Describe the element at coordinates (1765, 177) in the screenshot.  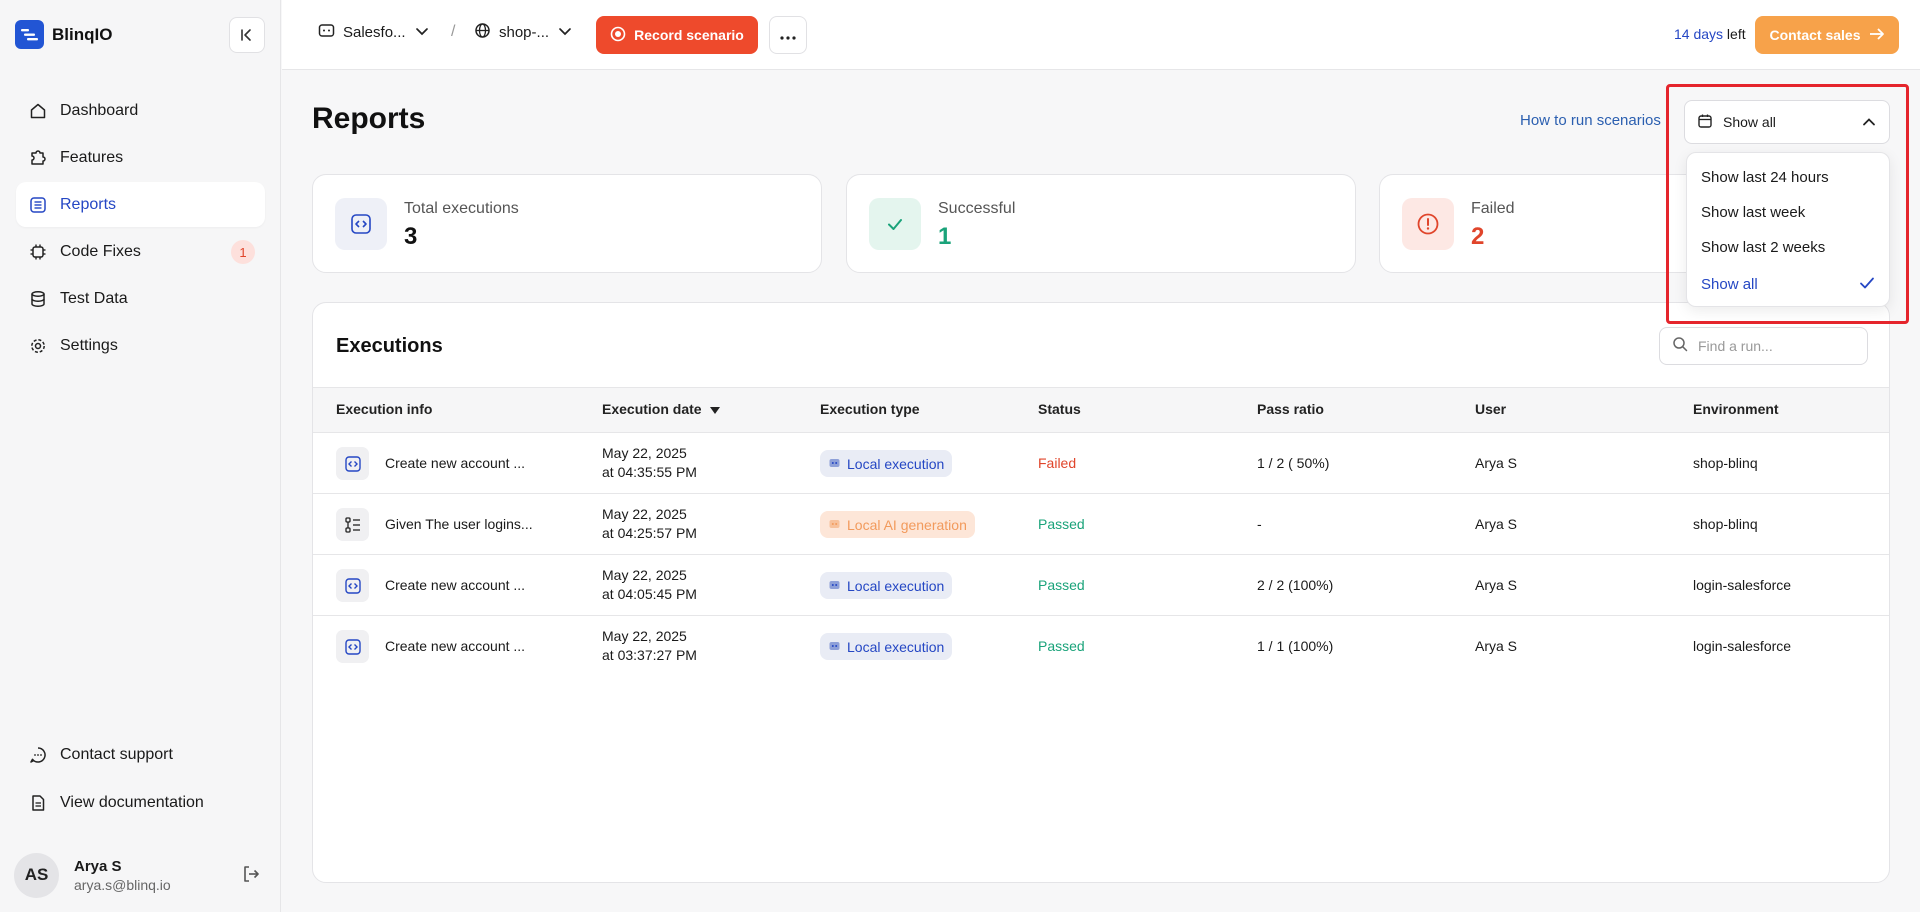
I see `option-last-24-hours: Show last 24 hours` at that location.